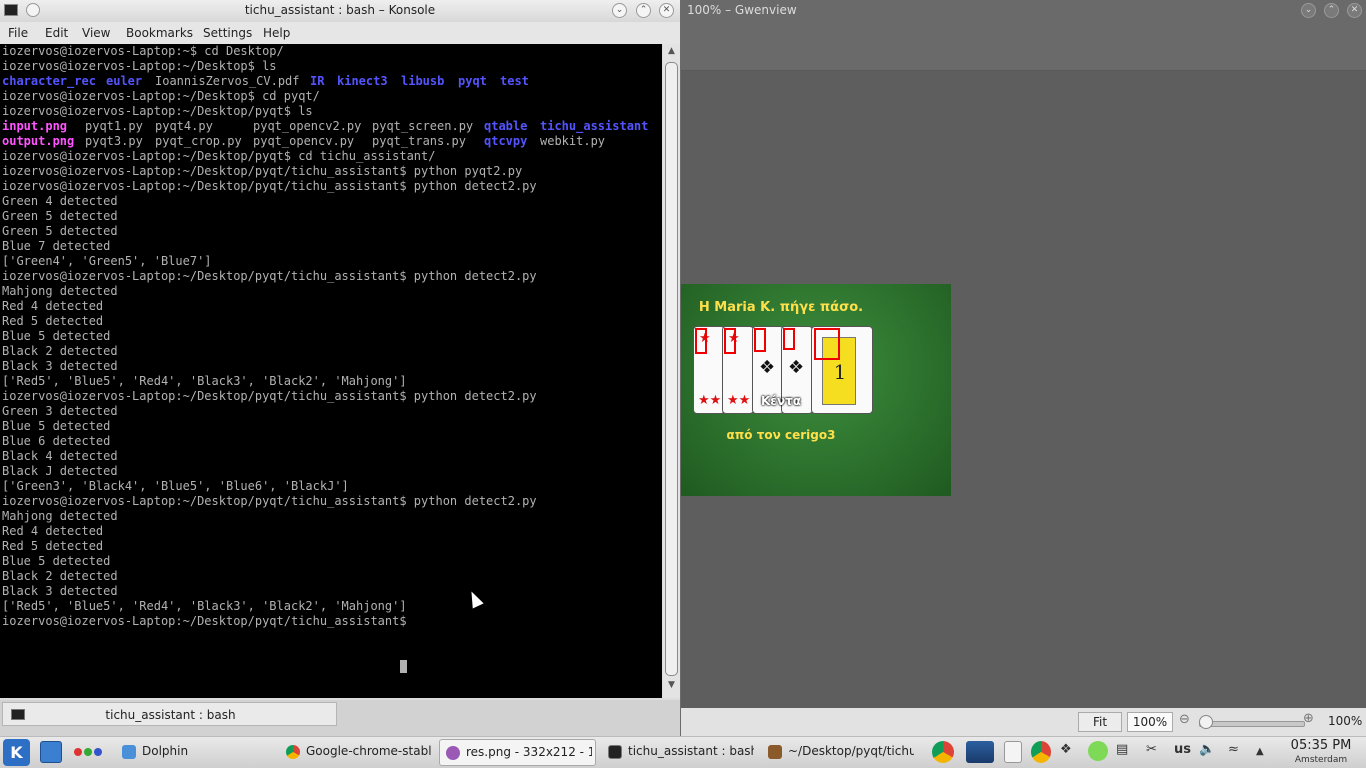  Describe the element at coordinates (594, 126) in the screenshot. I see `ls-directory: tichu_assistant` at that location.